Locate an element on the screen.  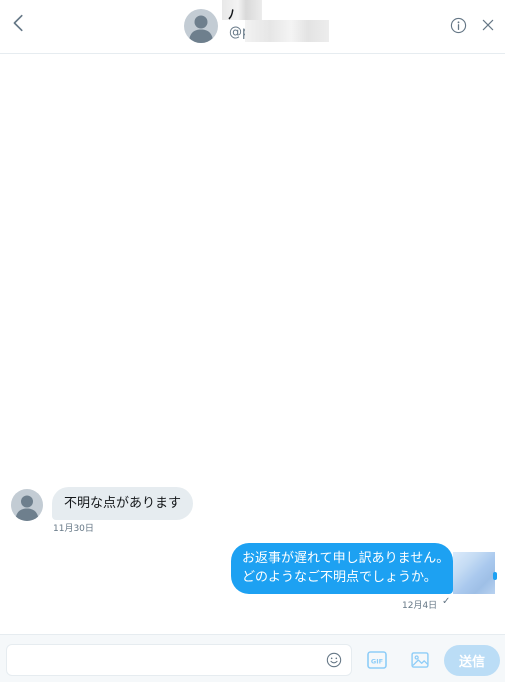
image-icon is located at coordinates (420, 660).